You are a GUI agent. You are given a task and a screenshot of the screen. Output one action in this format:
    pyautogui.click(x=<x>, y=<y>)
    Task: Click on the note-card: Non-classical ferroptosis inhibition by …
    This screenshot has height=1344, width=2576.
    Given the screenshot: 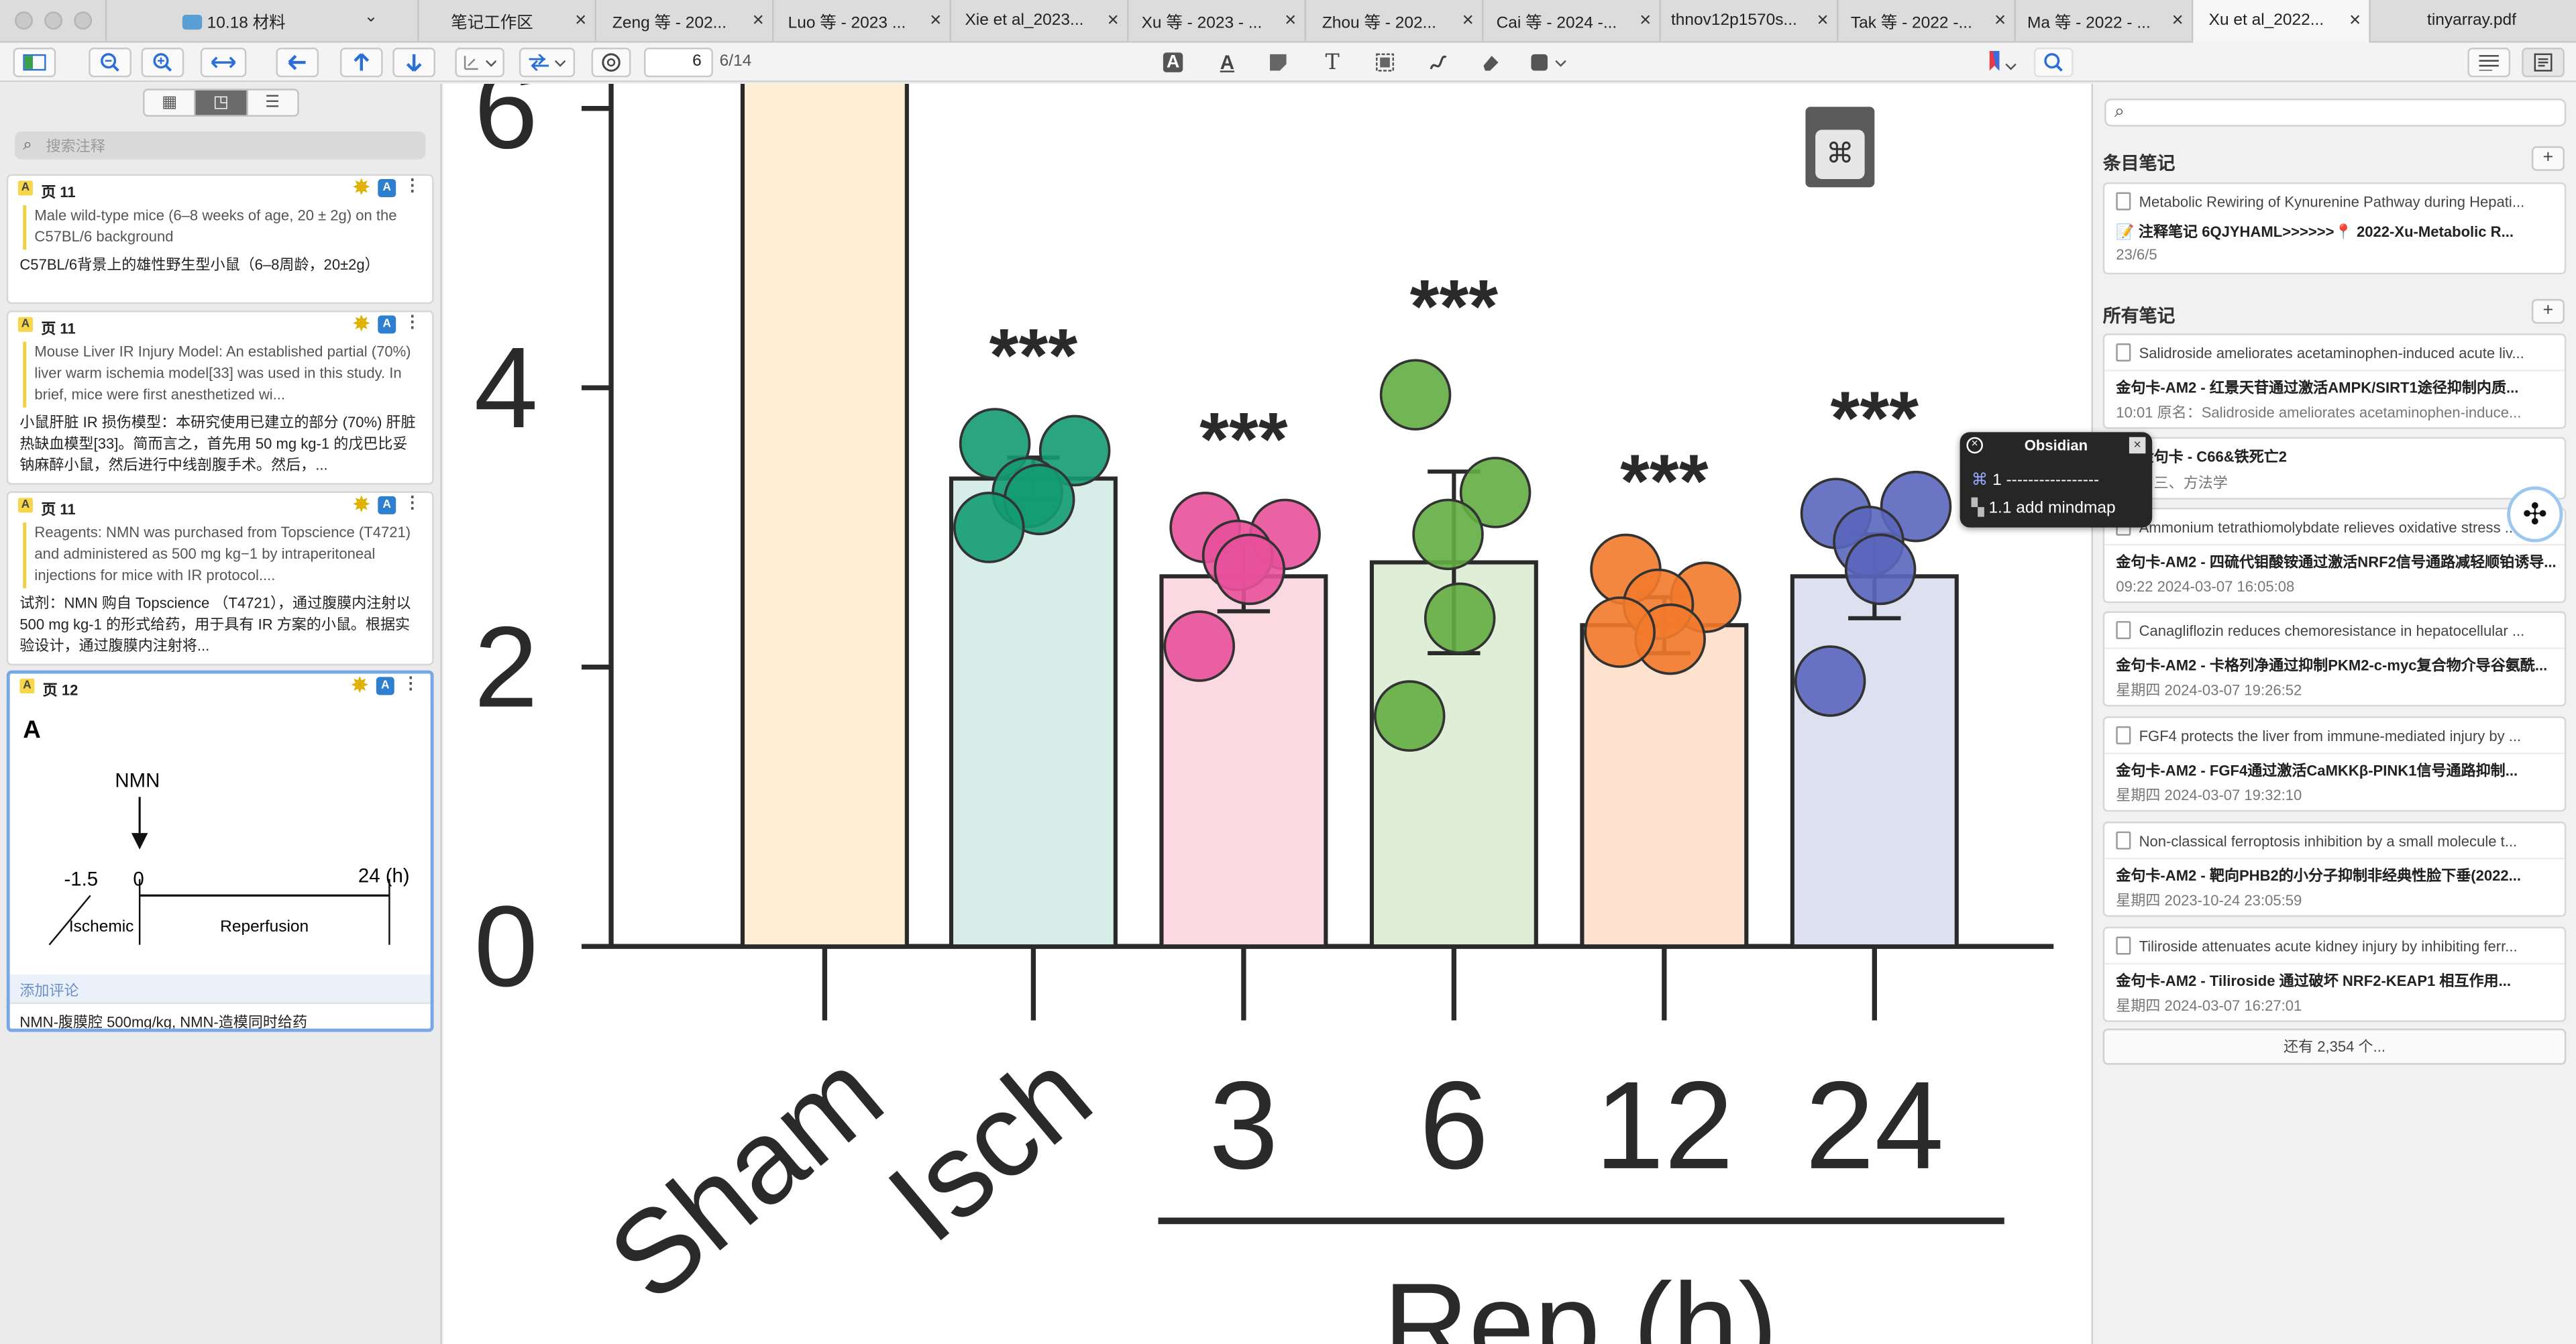 What is the action you would take?
    pyautogui.click(x=2334, y=869)
    